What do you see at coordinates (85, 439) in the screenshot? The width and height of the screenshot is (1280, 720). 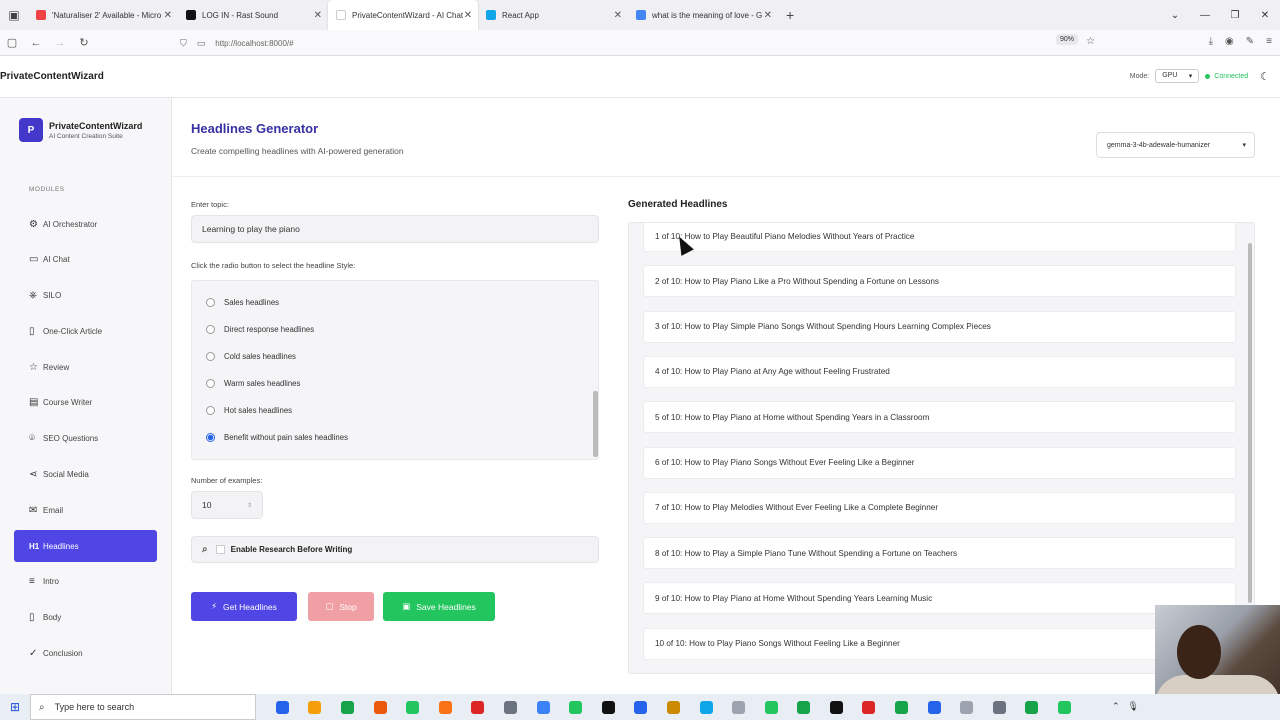 I see `sidebar-item-seo-questions: ⌾ SEO Questions` at bounding box center [85, 439].